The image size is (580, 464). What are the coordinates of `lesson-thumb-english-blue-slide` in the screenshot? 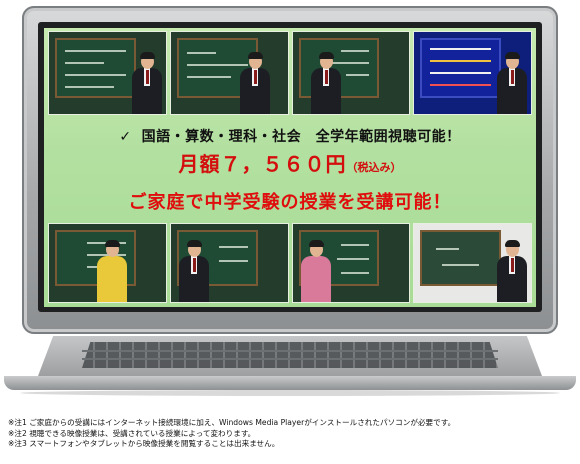 It's located at (472, 73).